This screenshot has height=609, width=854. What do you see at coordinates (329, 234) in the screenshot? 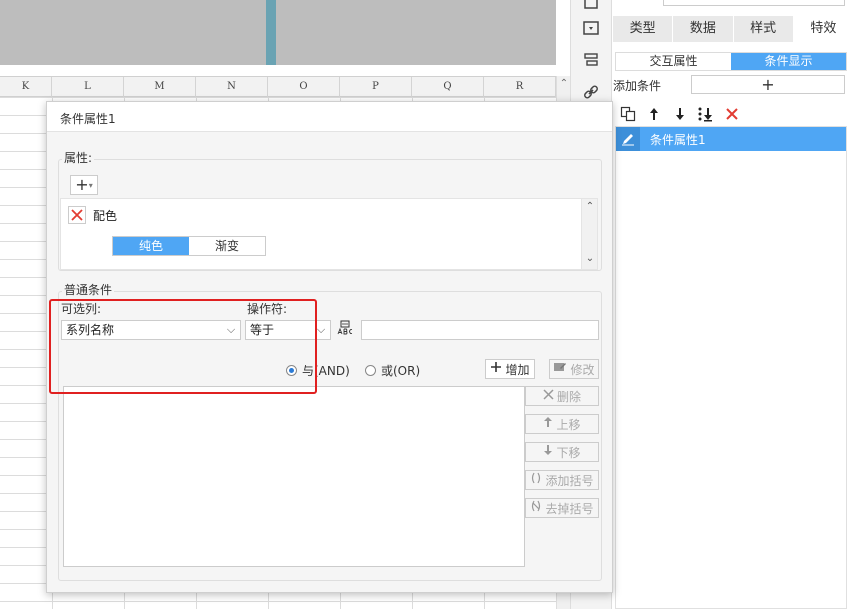
I see `property-list: 配色 纯色 渐变 ⌃ ⌄` at bounding box center [329, 234].